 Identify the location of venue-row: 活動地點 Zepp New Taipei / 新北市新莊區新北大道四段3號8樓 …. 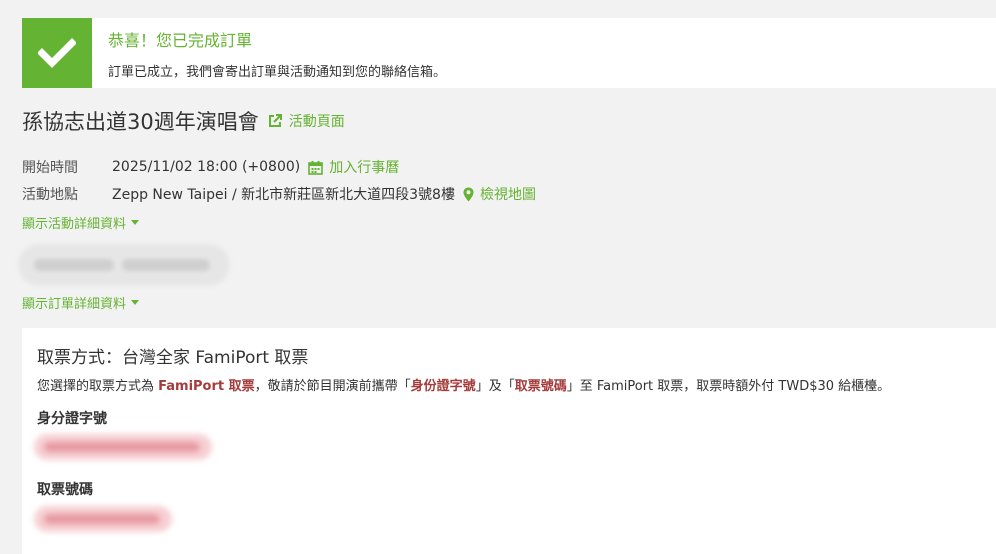
(279, 194).